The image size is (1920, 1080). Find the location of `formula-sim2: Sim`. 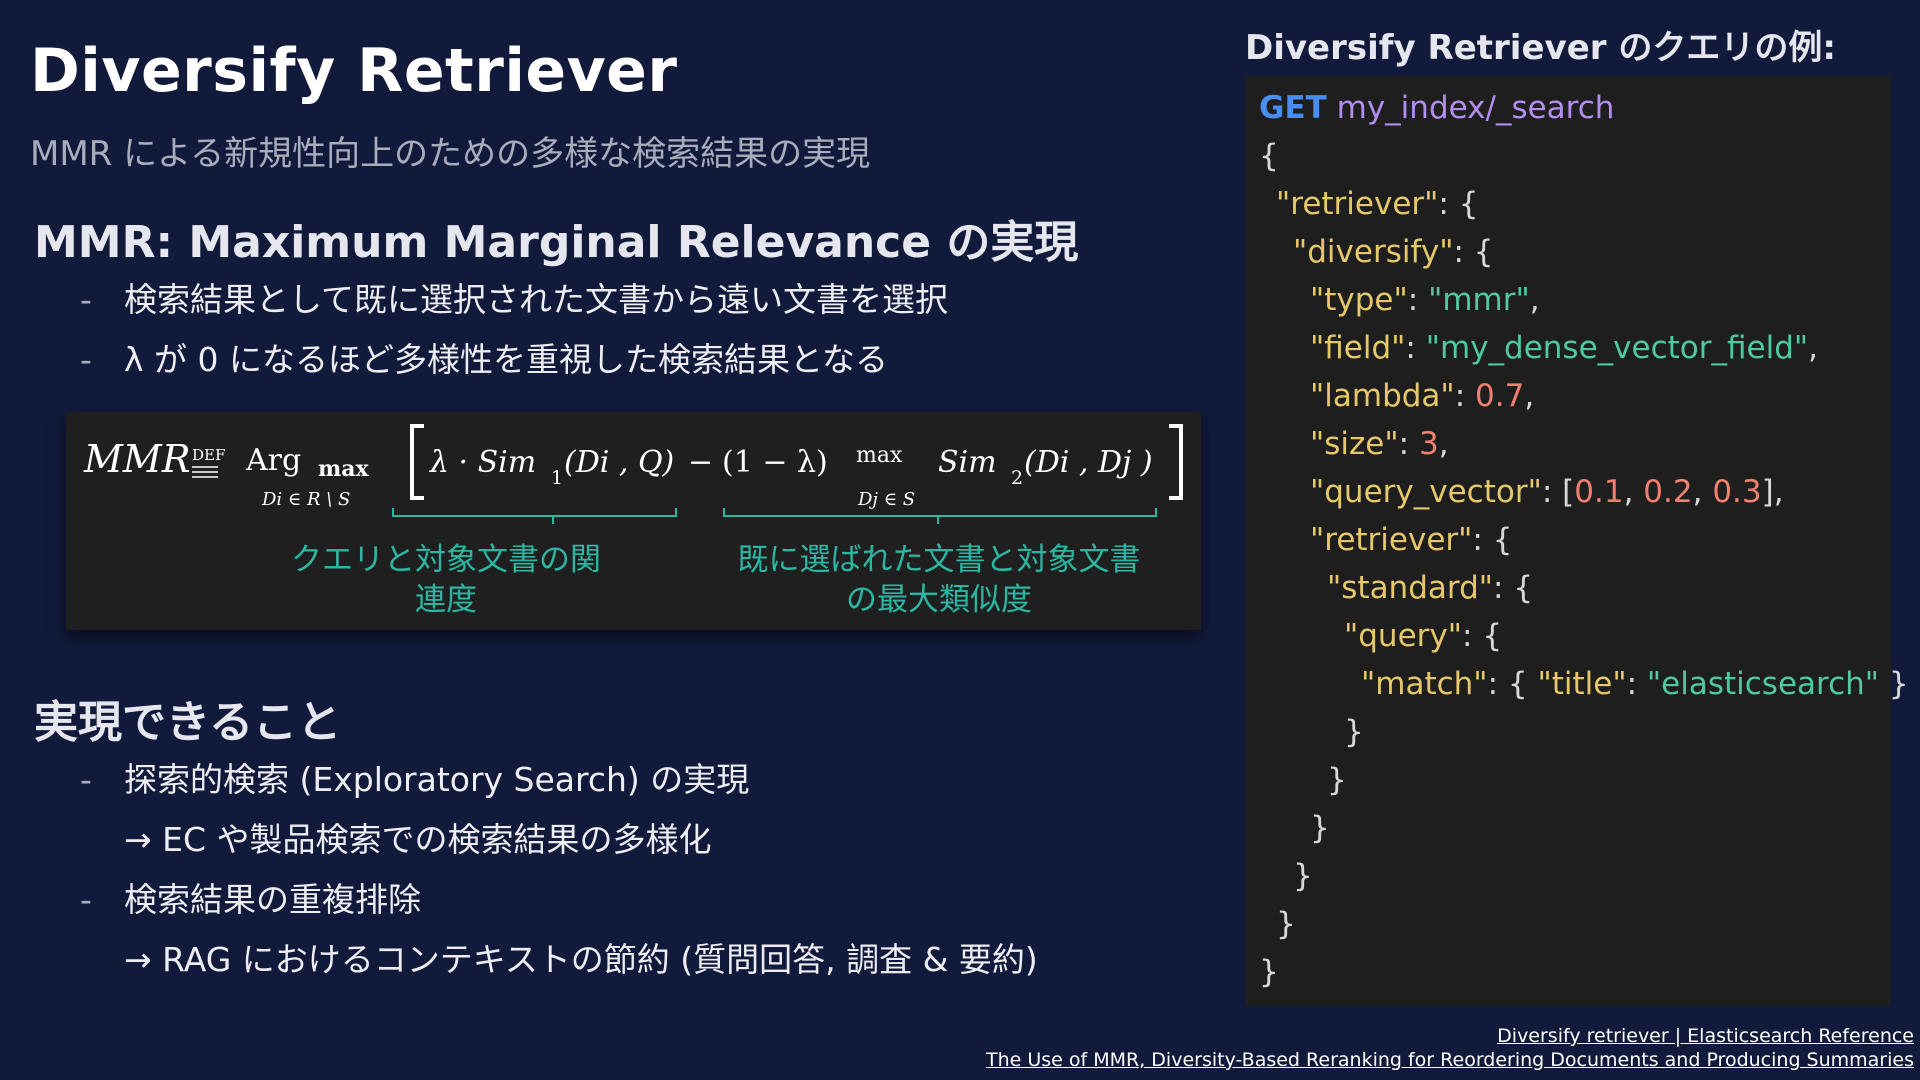

formula-sim2: Sim is located at coordinates (967, 462).